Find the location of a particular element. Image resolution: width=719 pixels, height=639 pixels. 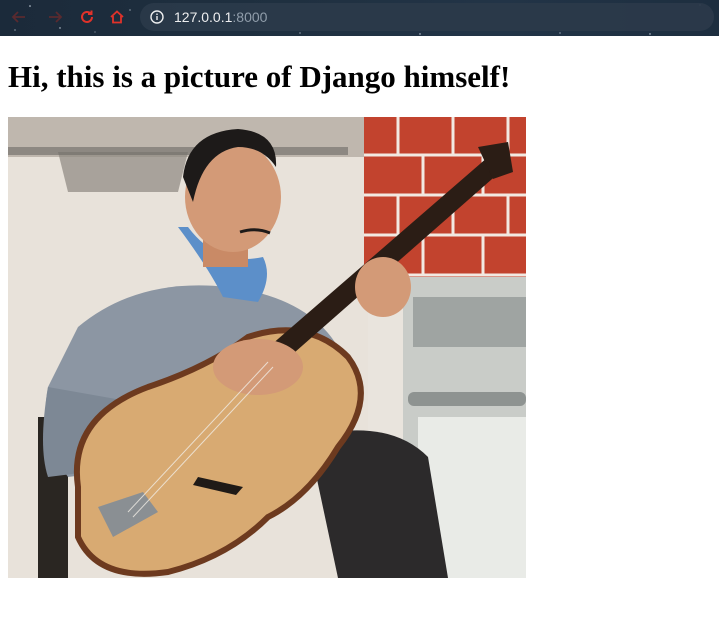

home-icon is located at coordinates (117, 17).